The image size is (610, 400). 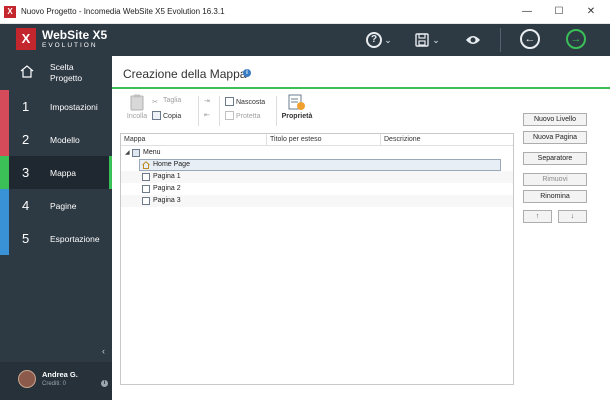 I want to click on toolbar-divider, so click(x=500, y=40).